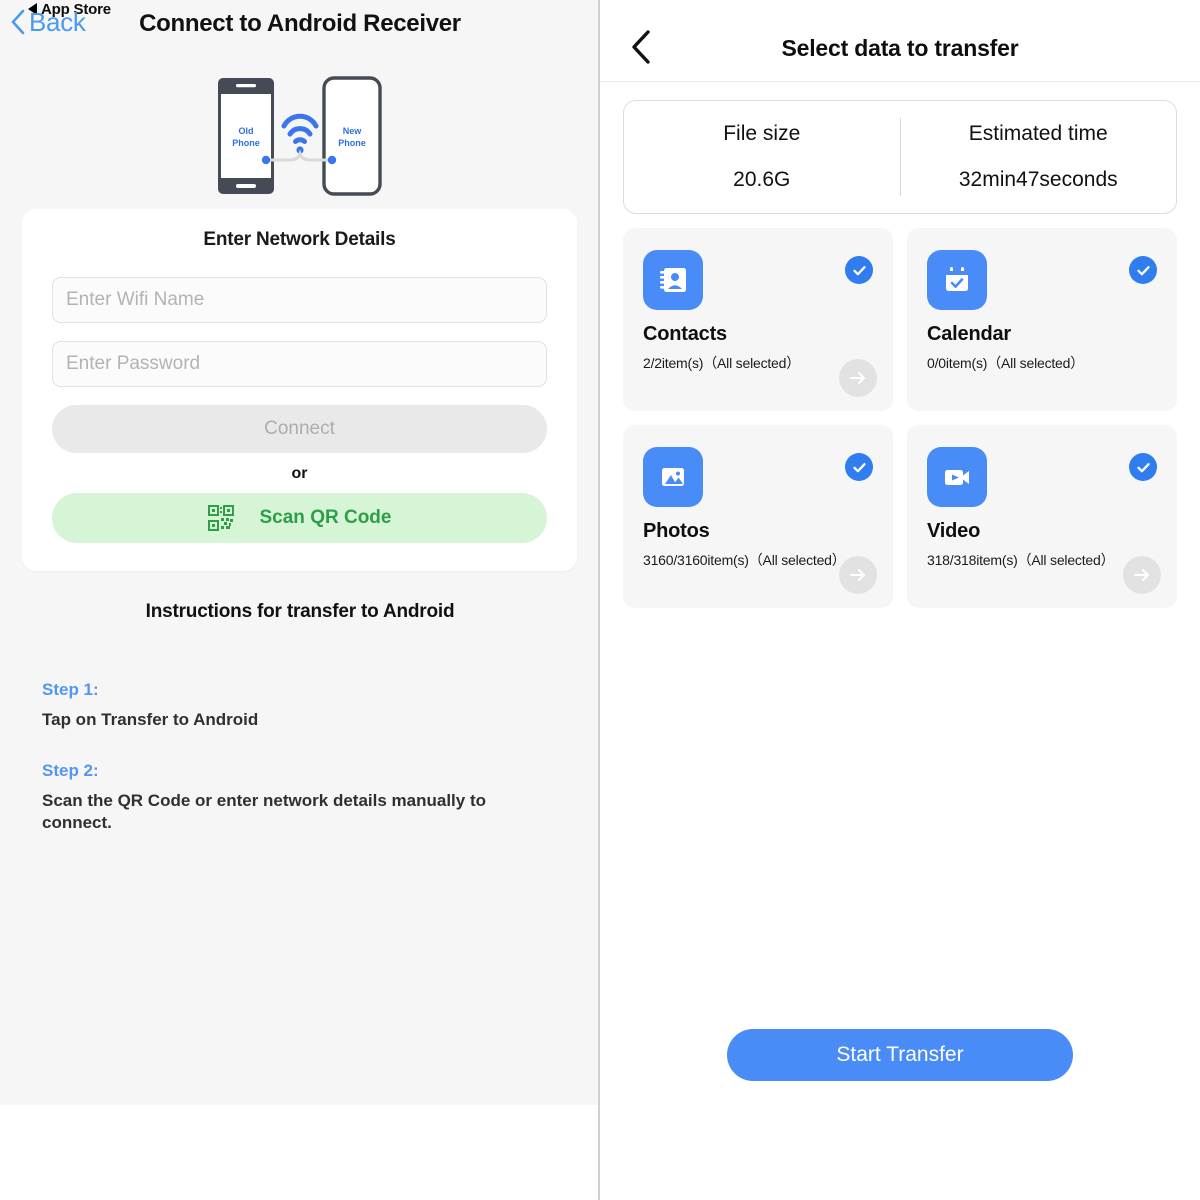 The width and height of the screenshot is (1200, 1200). What do you see at coordinates (762, 157) in the screenshot?
I see `file-size-block: File size 20.6G` at bounding box center [762, 157].